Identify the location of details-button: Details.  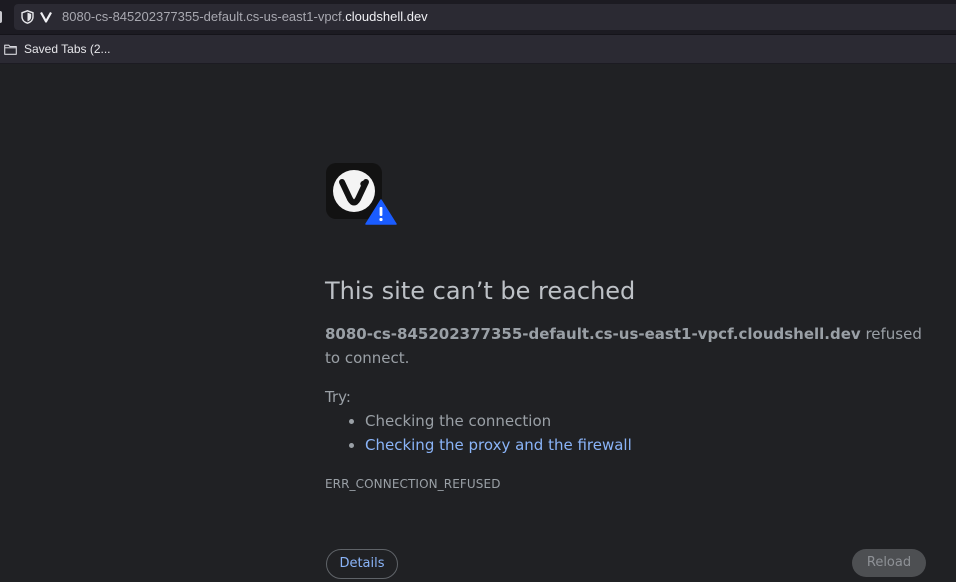
(362, 564).